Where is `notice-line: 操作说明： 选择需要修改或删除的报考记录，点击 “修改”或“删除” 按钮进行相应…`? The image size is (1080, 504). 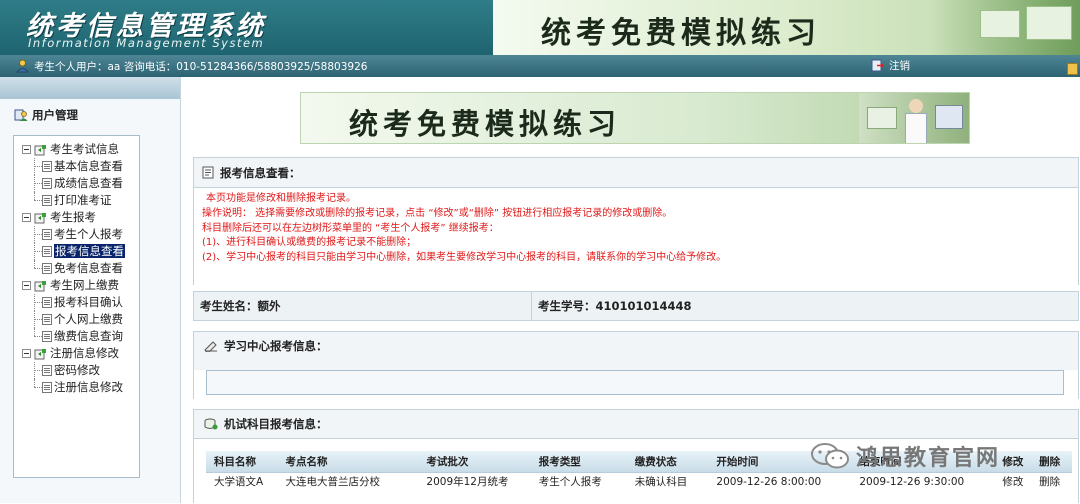
notice-line: 操作说明： 选择需要修改或删除的报考记录，点击 “修改”或“删除” 按钮进行相应… is located at coordinates (437, 213).